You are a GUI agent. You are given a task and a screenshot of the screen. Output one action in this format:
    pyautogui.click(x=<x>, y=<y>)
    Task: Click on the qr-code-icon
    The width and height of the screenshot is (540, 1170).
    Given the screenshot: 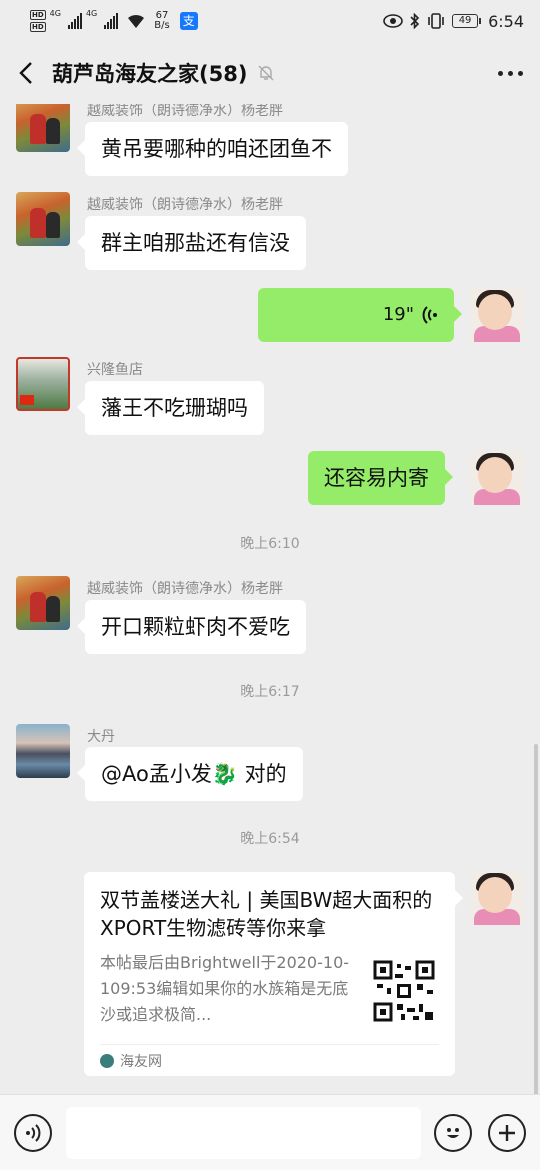 What is the action you would take?
    pyautogui.click(x=404, y=991)
    